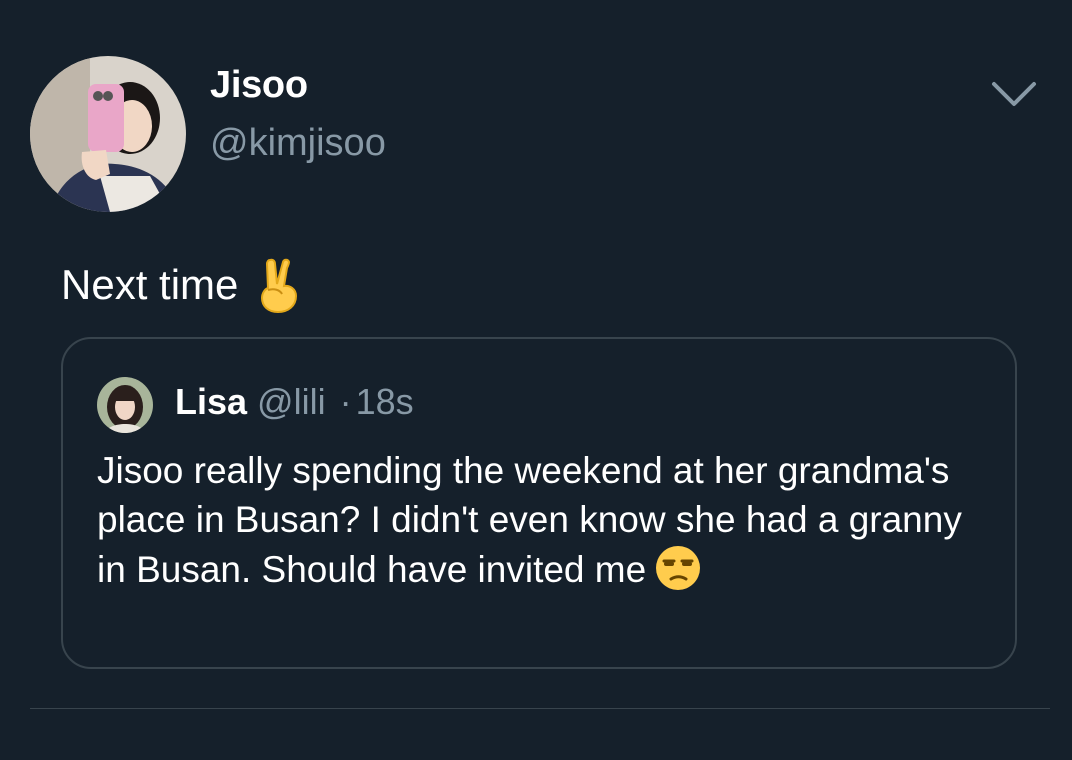 This screenshot has height=760, width=1072. I want to click on unamused-face-emoji-icon, so click(678, 568).